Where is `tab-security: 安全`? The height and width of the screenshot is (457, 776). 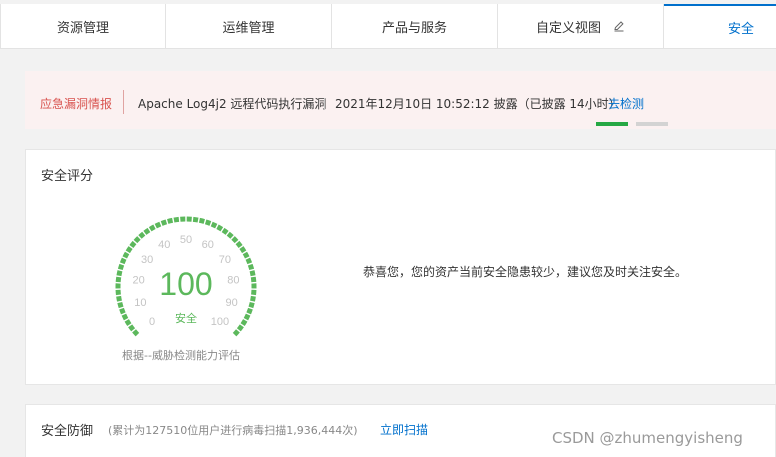
tab-security: 安全 is located at coordinates (720, 26).